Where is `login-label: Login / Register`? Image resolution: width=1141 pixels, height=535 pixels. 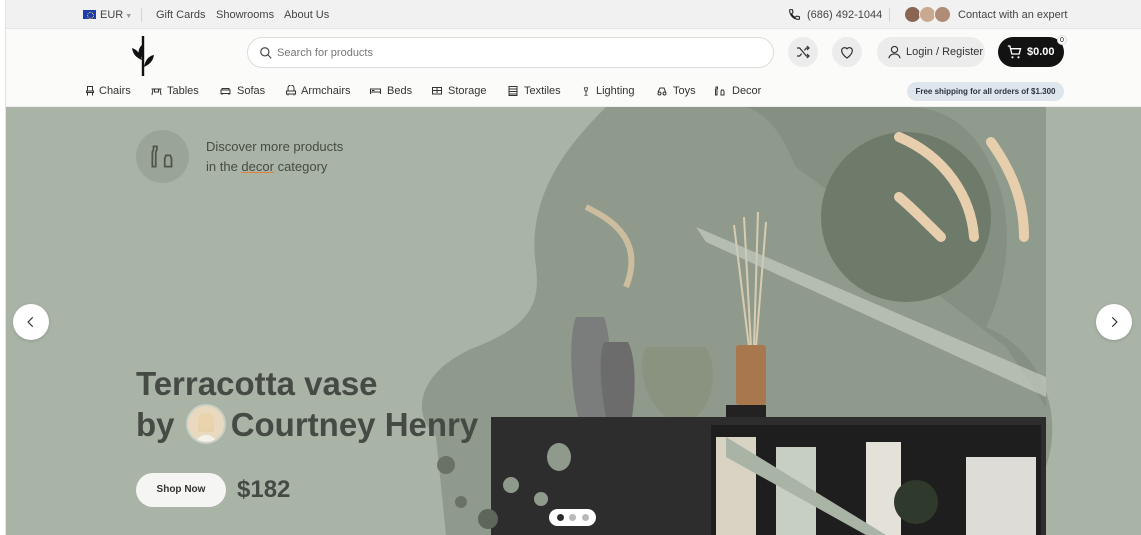
login-label: Login / Register is located at coordinates (945, 52).